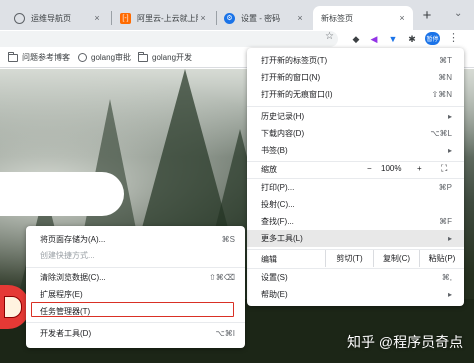 This screenshot has height=363, width=474. Describe the element at coordinates (445, 60) in the screenshot. I see `menu-shortcut: ⌘T` at that location.